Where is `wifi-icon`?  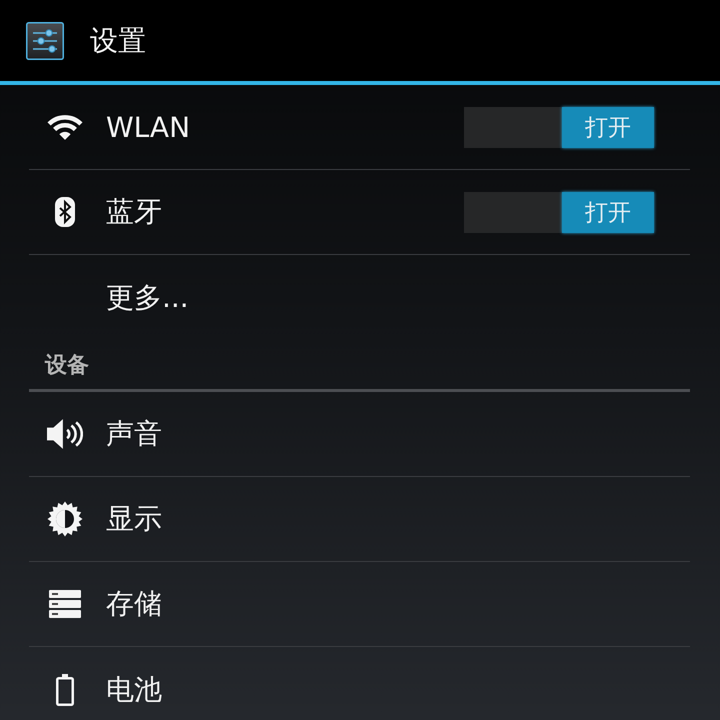 wifi-icon is located at coordinates (65, 127).